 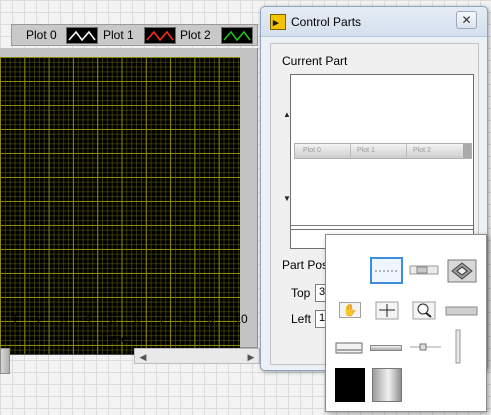 I want to click on legend-item-plot-0: Plot 0, so click(x=62, y=35).